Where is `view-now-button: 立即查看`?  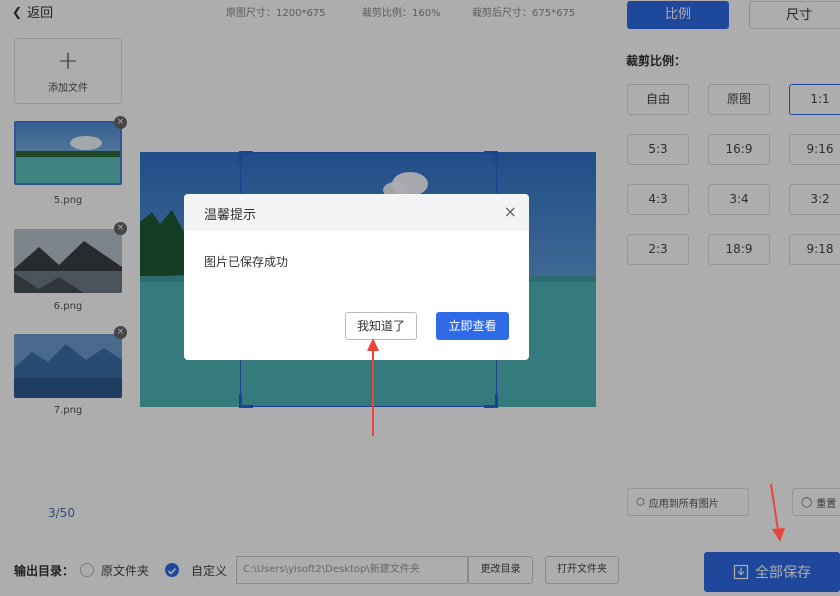
view-now-button: 立即查看 is located at coordinates (472, 326).